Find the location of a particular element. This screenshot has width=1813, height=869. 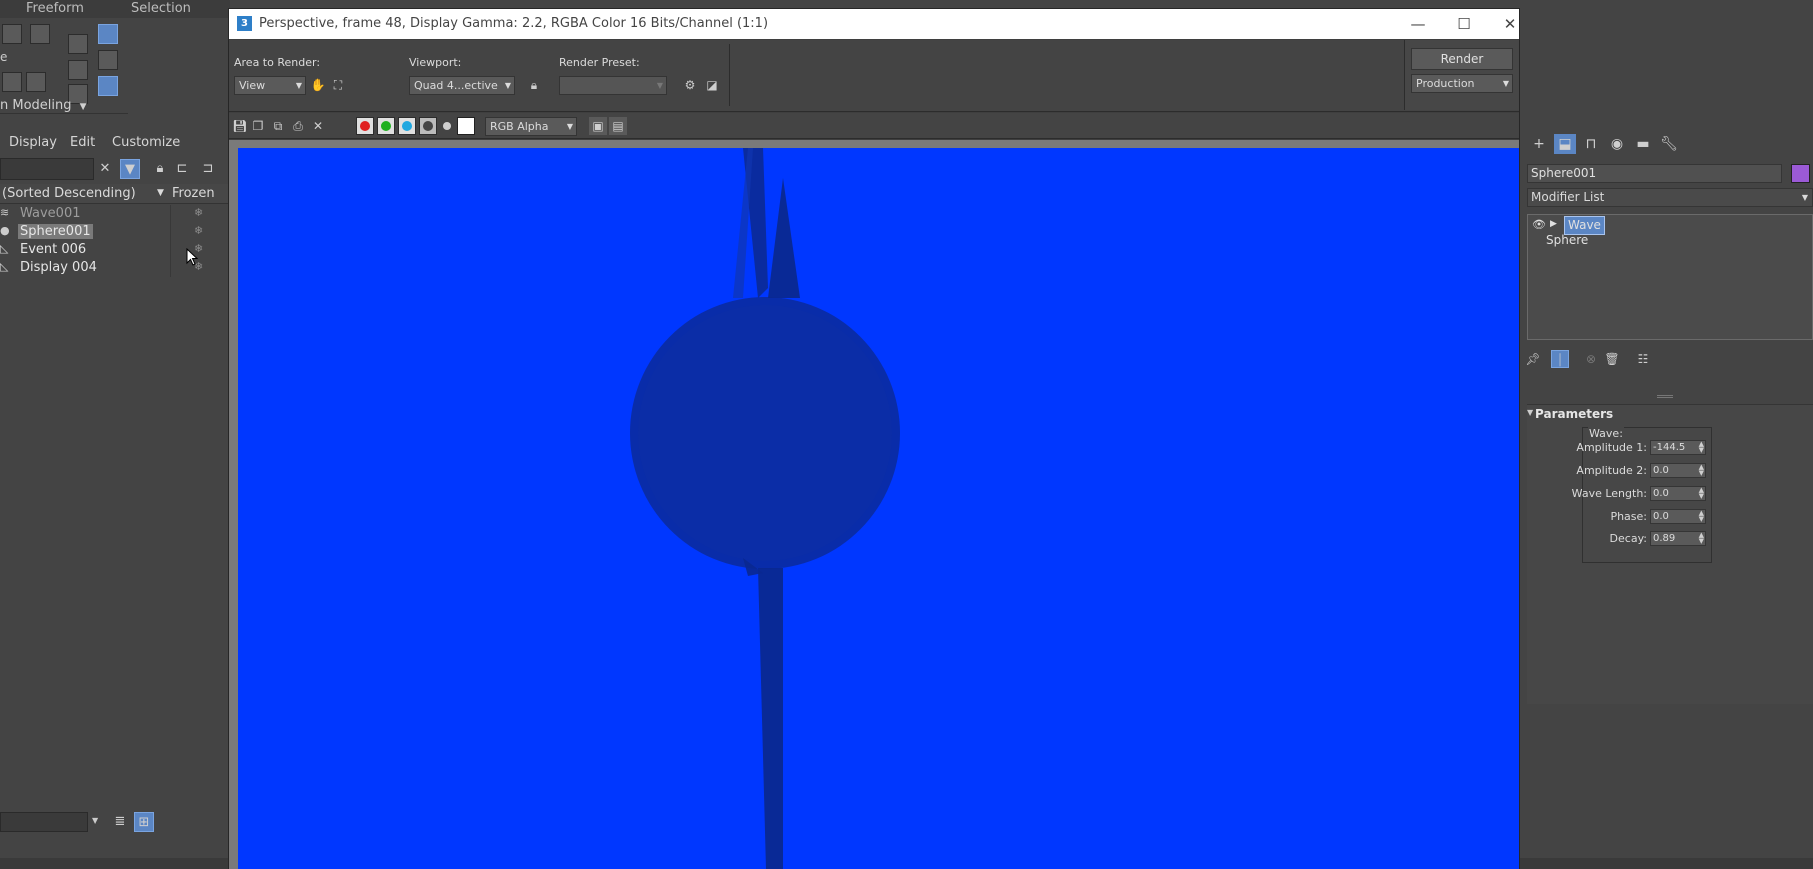

menu-edit: Edit is located at coordinates (82, 142).